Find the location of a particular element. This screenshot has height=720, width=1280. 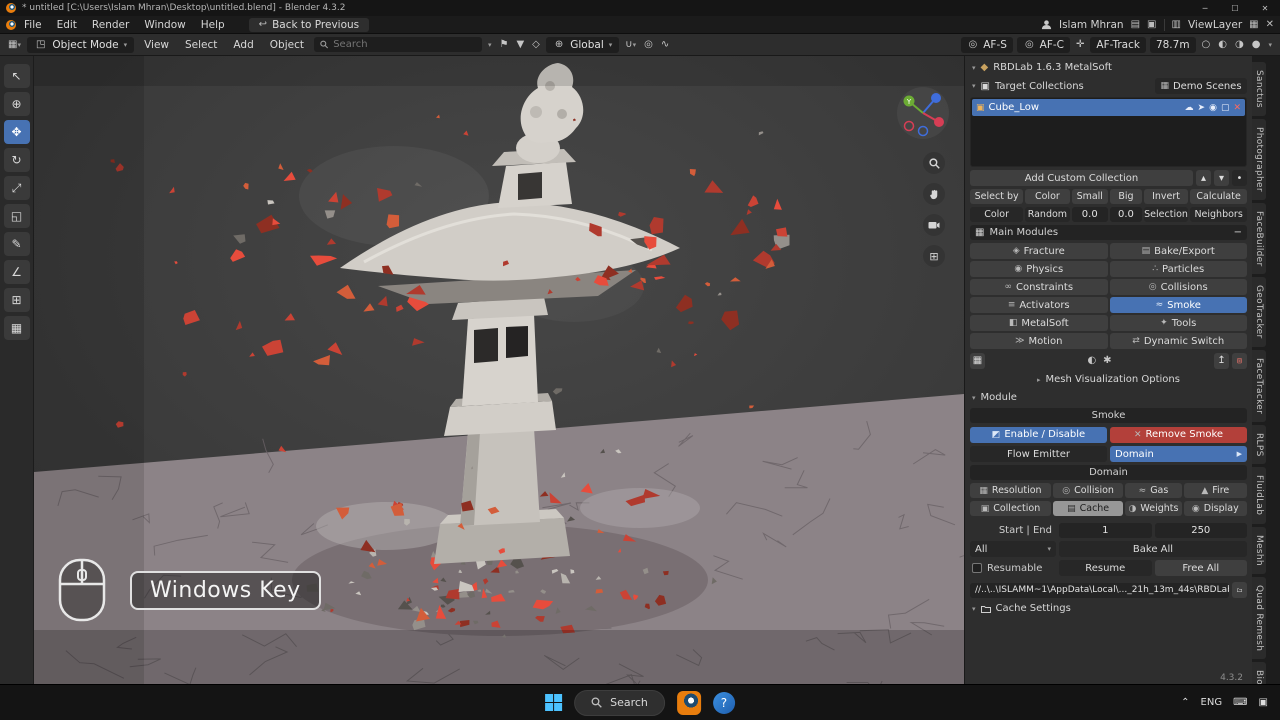

back-to-previous-button: ↩ Back to Previous is located at coordinates (309, 24).